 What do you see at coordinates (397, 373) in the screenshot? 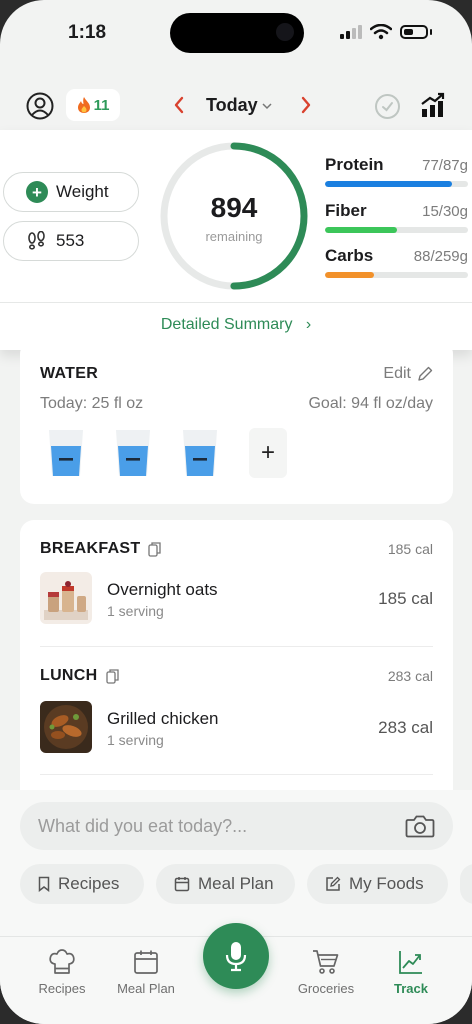
I see `edit-label: Edit` at bounding box center [397, 373].